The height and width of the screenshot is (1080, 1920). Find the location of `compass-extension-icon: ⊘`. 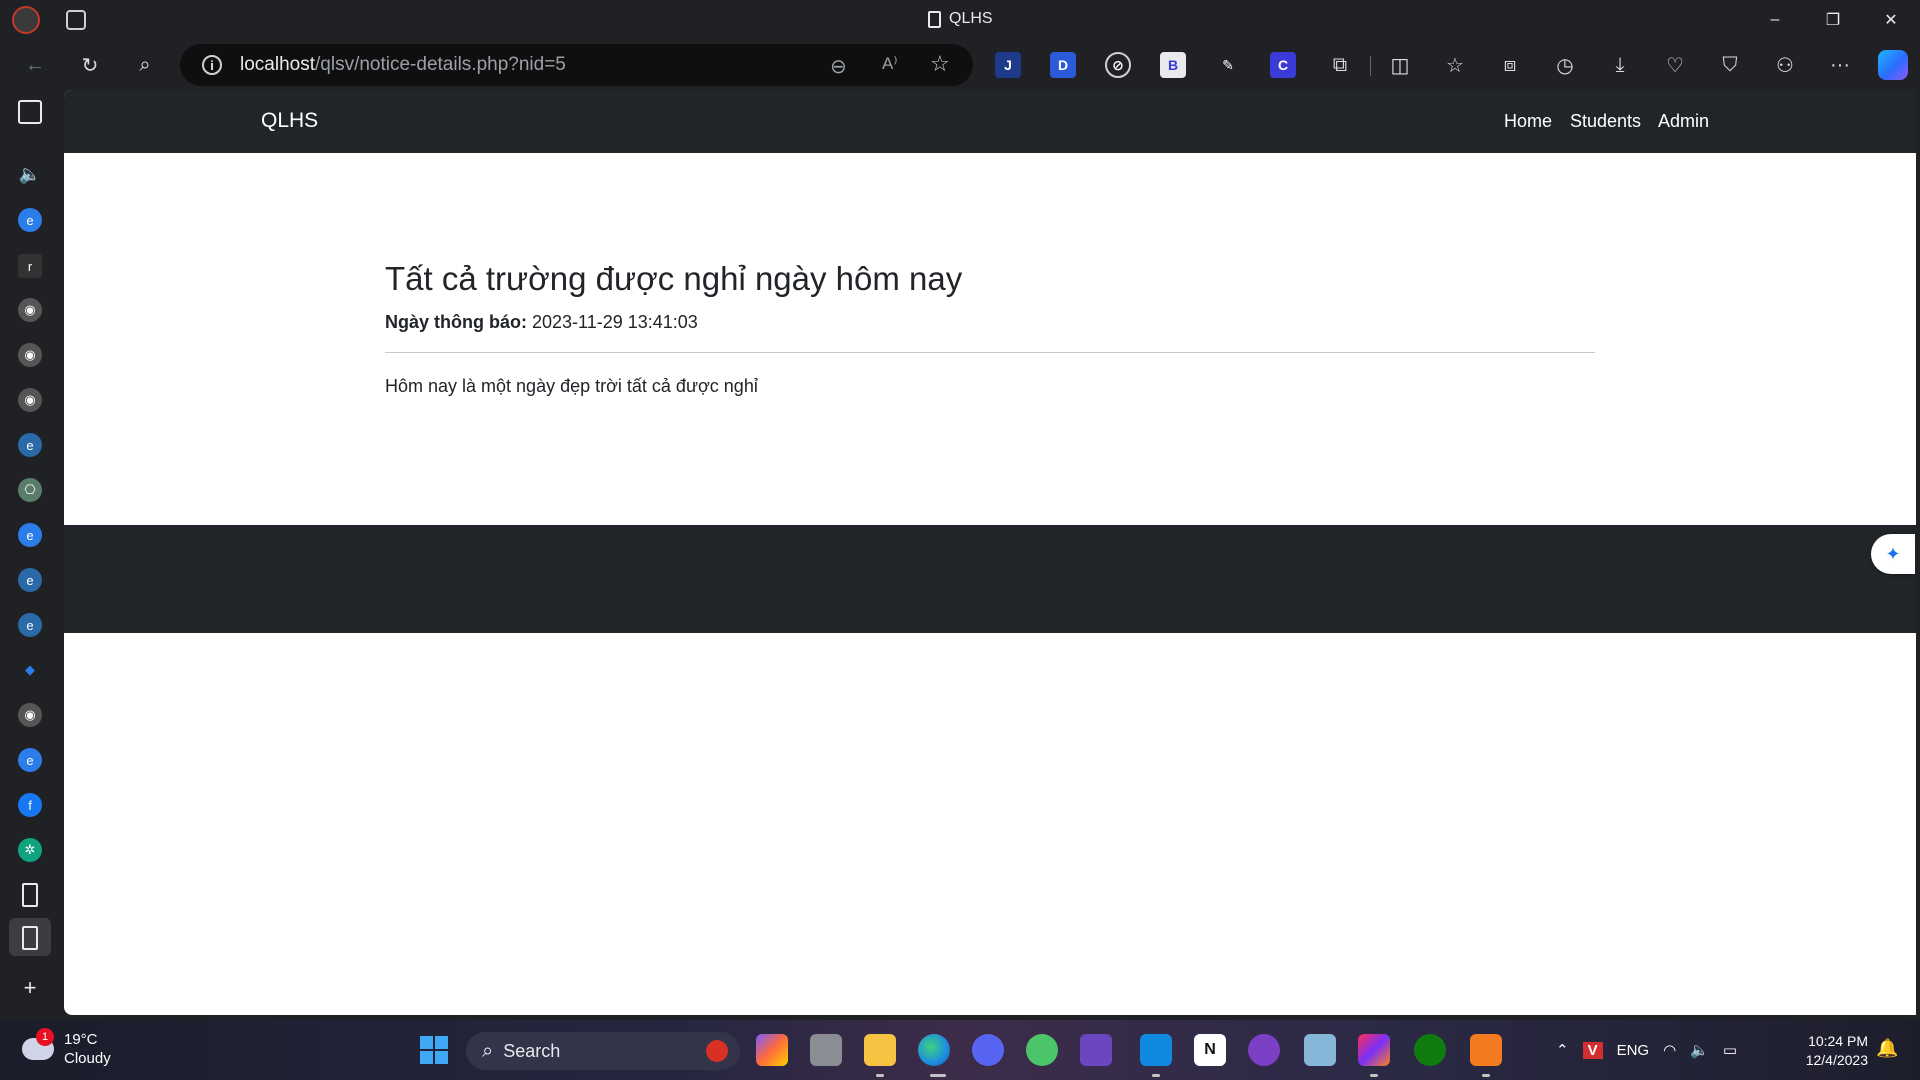

compass-extension-icon: ⊘ is located at coordinates (1118, 65).